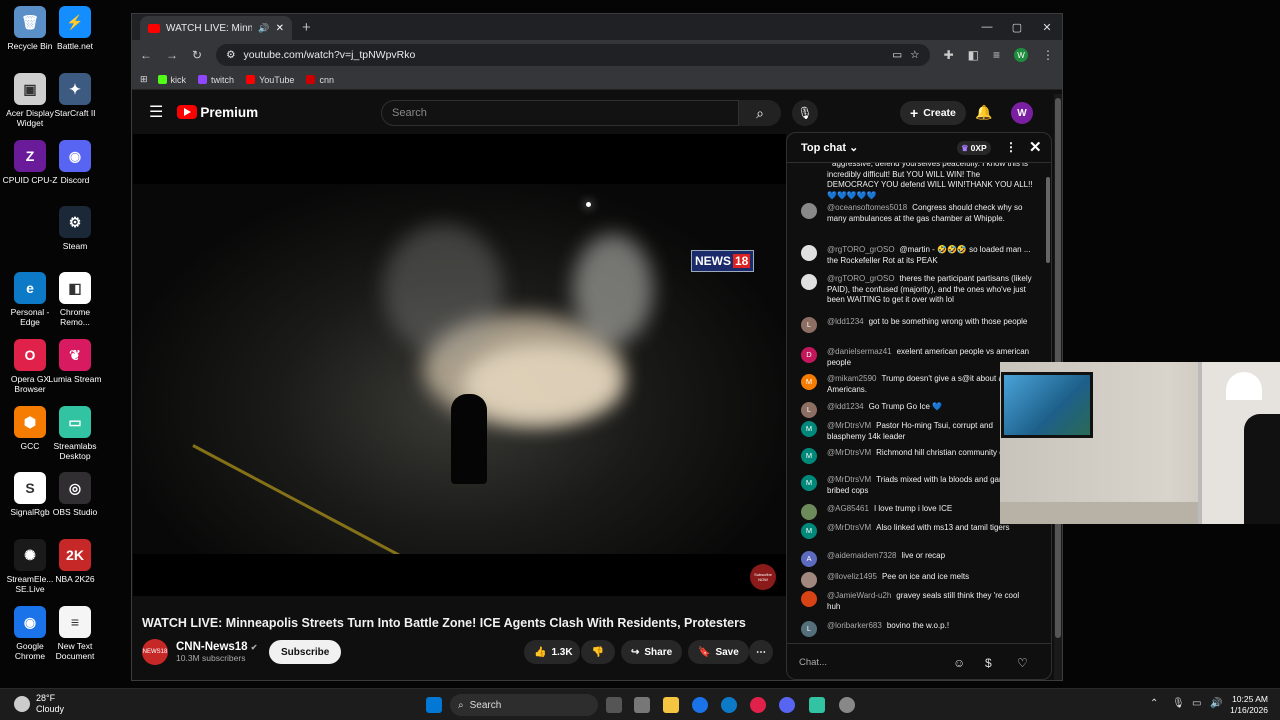 The width and height of the screenshot is (1280, 720). What do you see at coordinates (75, 494) in the screenshot?
I see `desktop-icon: ◎ OBS Studio` at bounding box center [75, 494].